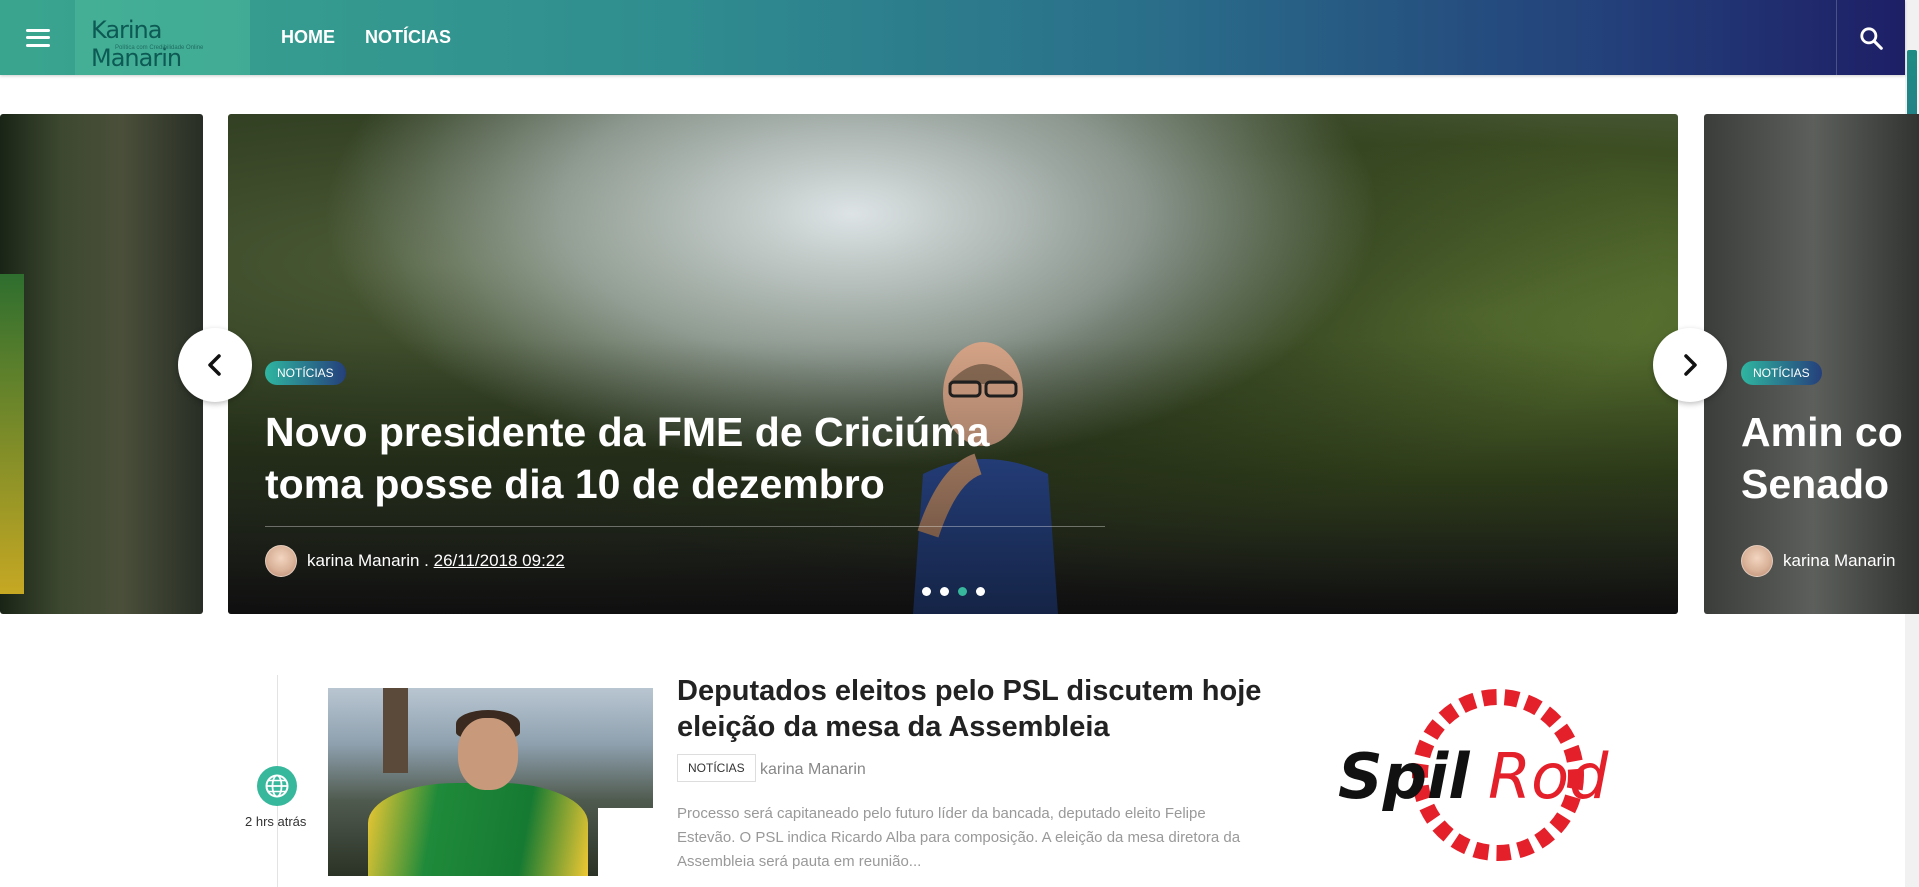 This screenshot has height=887, width=1919. Describe the element at coordinates (813, 770) in the screenshot. I see `article-author: karina Manarin` at that location.